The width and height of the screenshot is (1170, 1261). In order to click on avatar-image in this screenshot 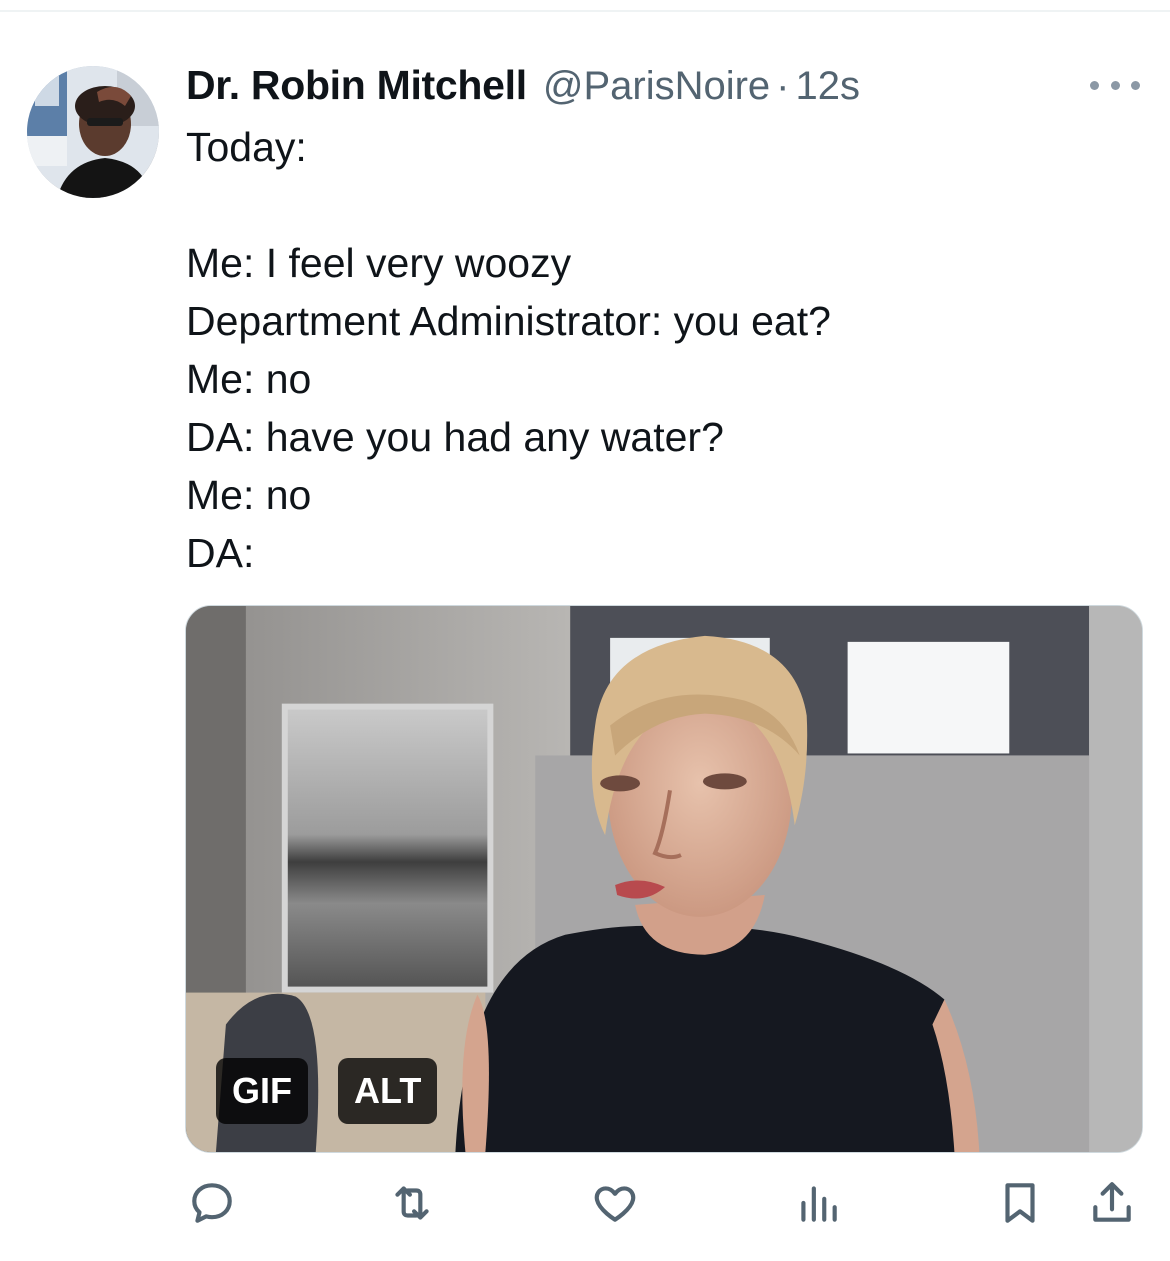, I will do `click(93, 132)`.